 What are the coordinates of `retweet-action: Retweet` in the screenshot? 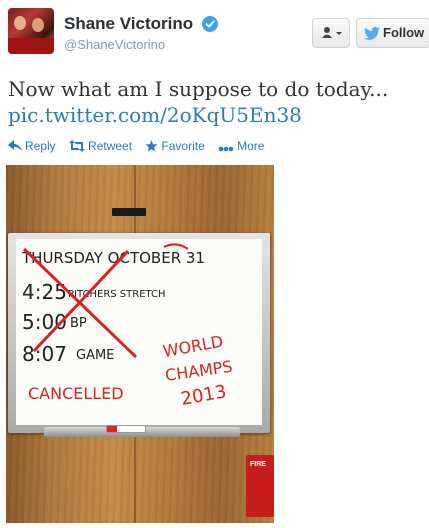 It's located at (100, 146).